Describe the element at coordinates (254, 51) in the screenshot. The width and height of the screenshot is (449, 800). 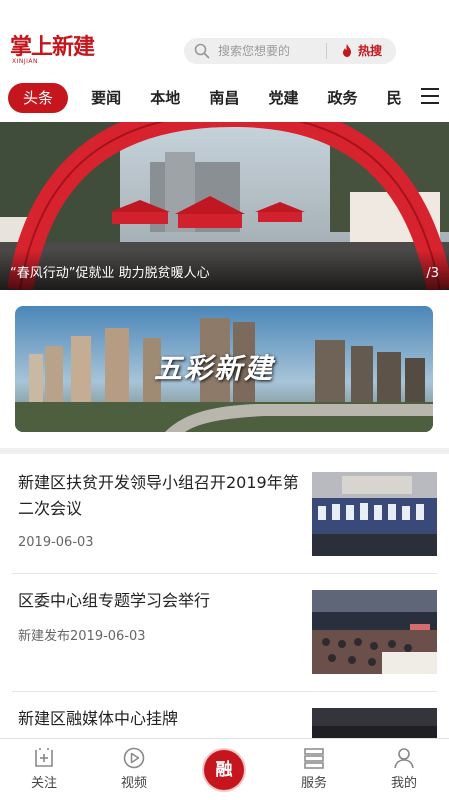
I see `search-placeholder: 搜索您想要的` at that location.